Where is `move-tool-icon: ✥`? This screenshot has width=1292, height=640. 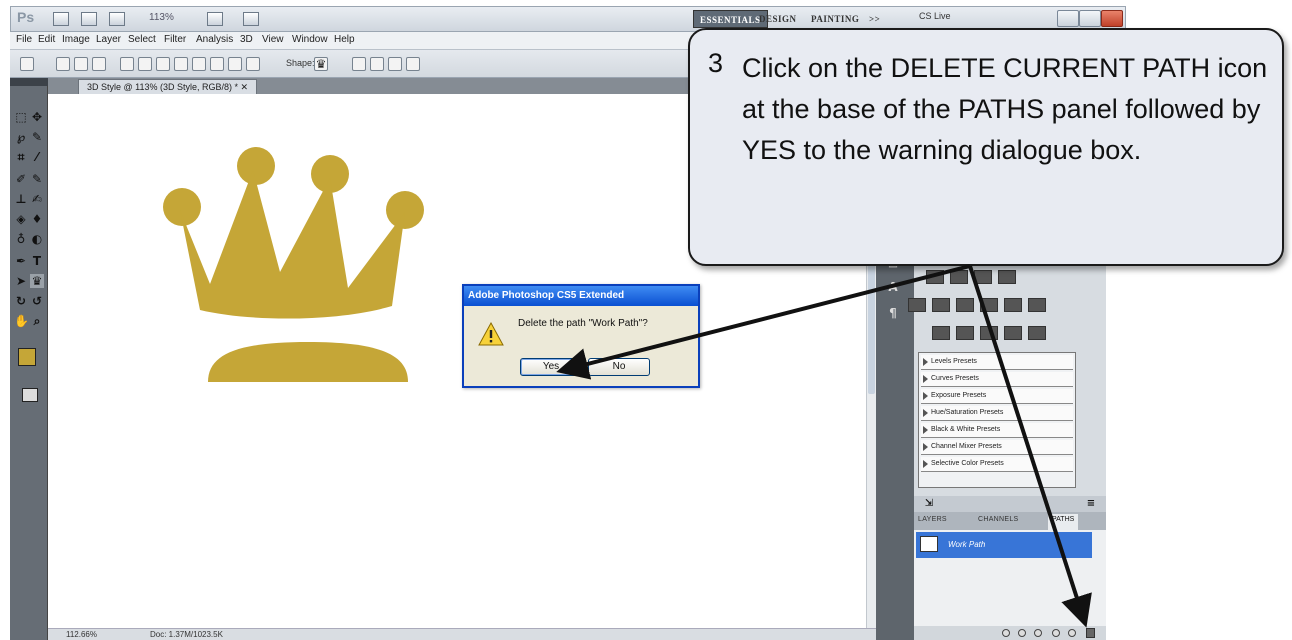 move-tool-icon: ✥ is located at coordinates (37, 117).